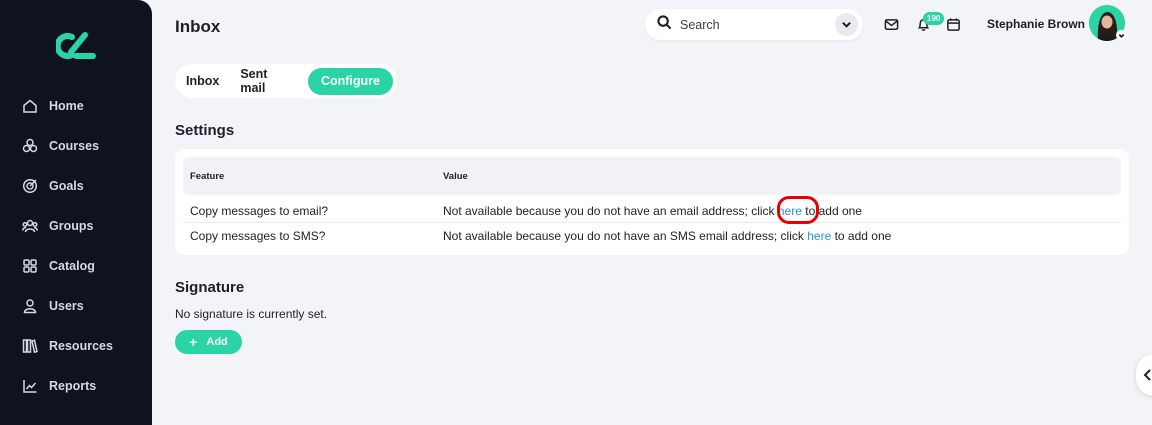  I want to click on sidebar-item-label: Goals, so click(66, 186).